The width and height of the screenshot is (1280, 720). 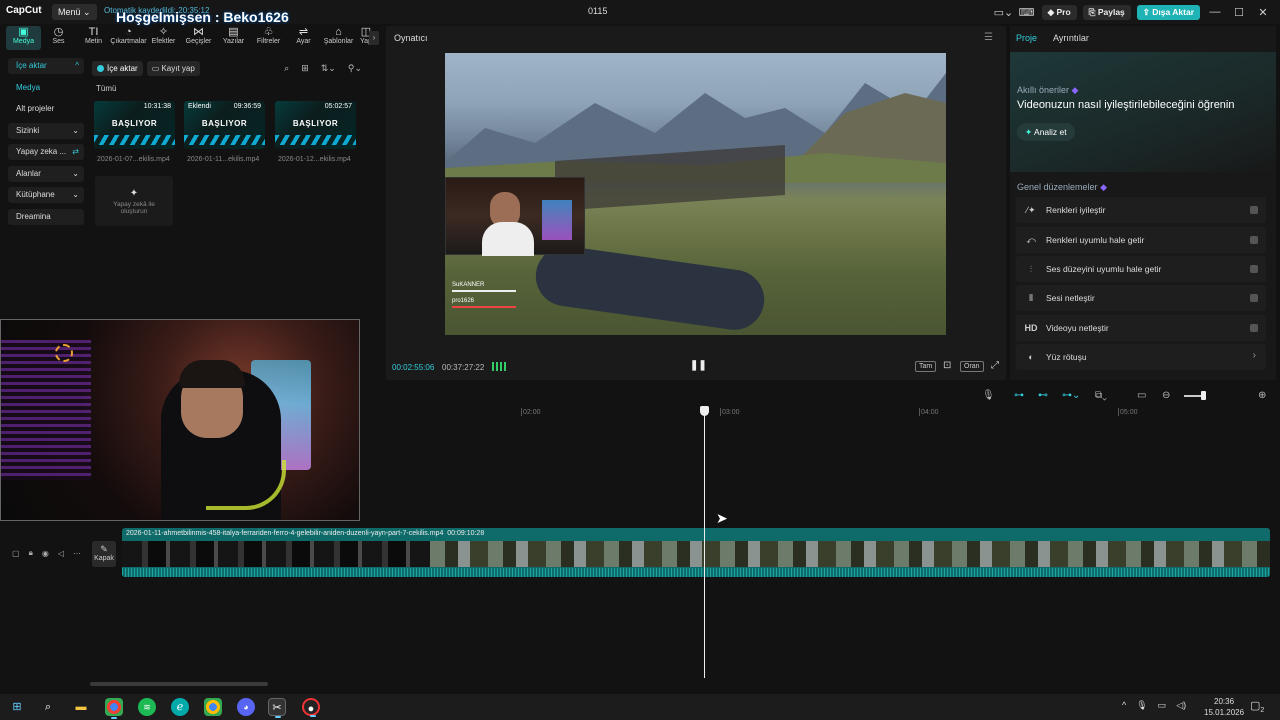 I want to click on file-explorer-icon: ▬, so click(x=81, y=707).